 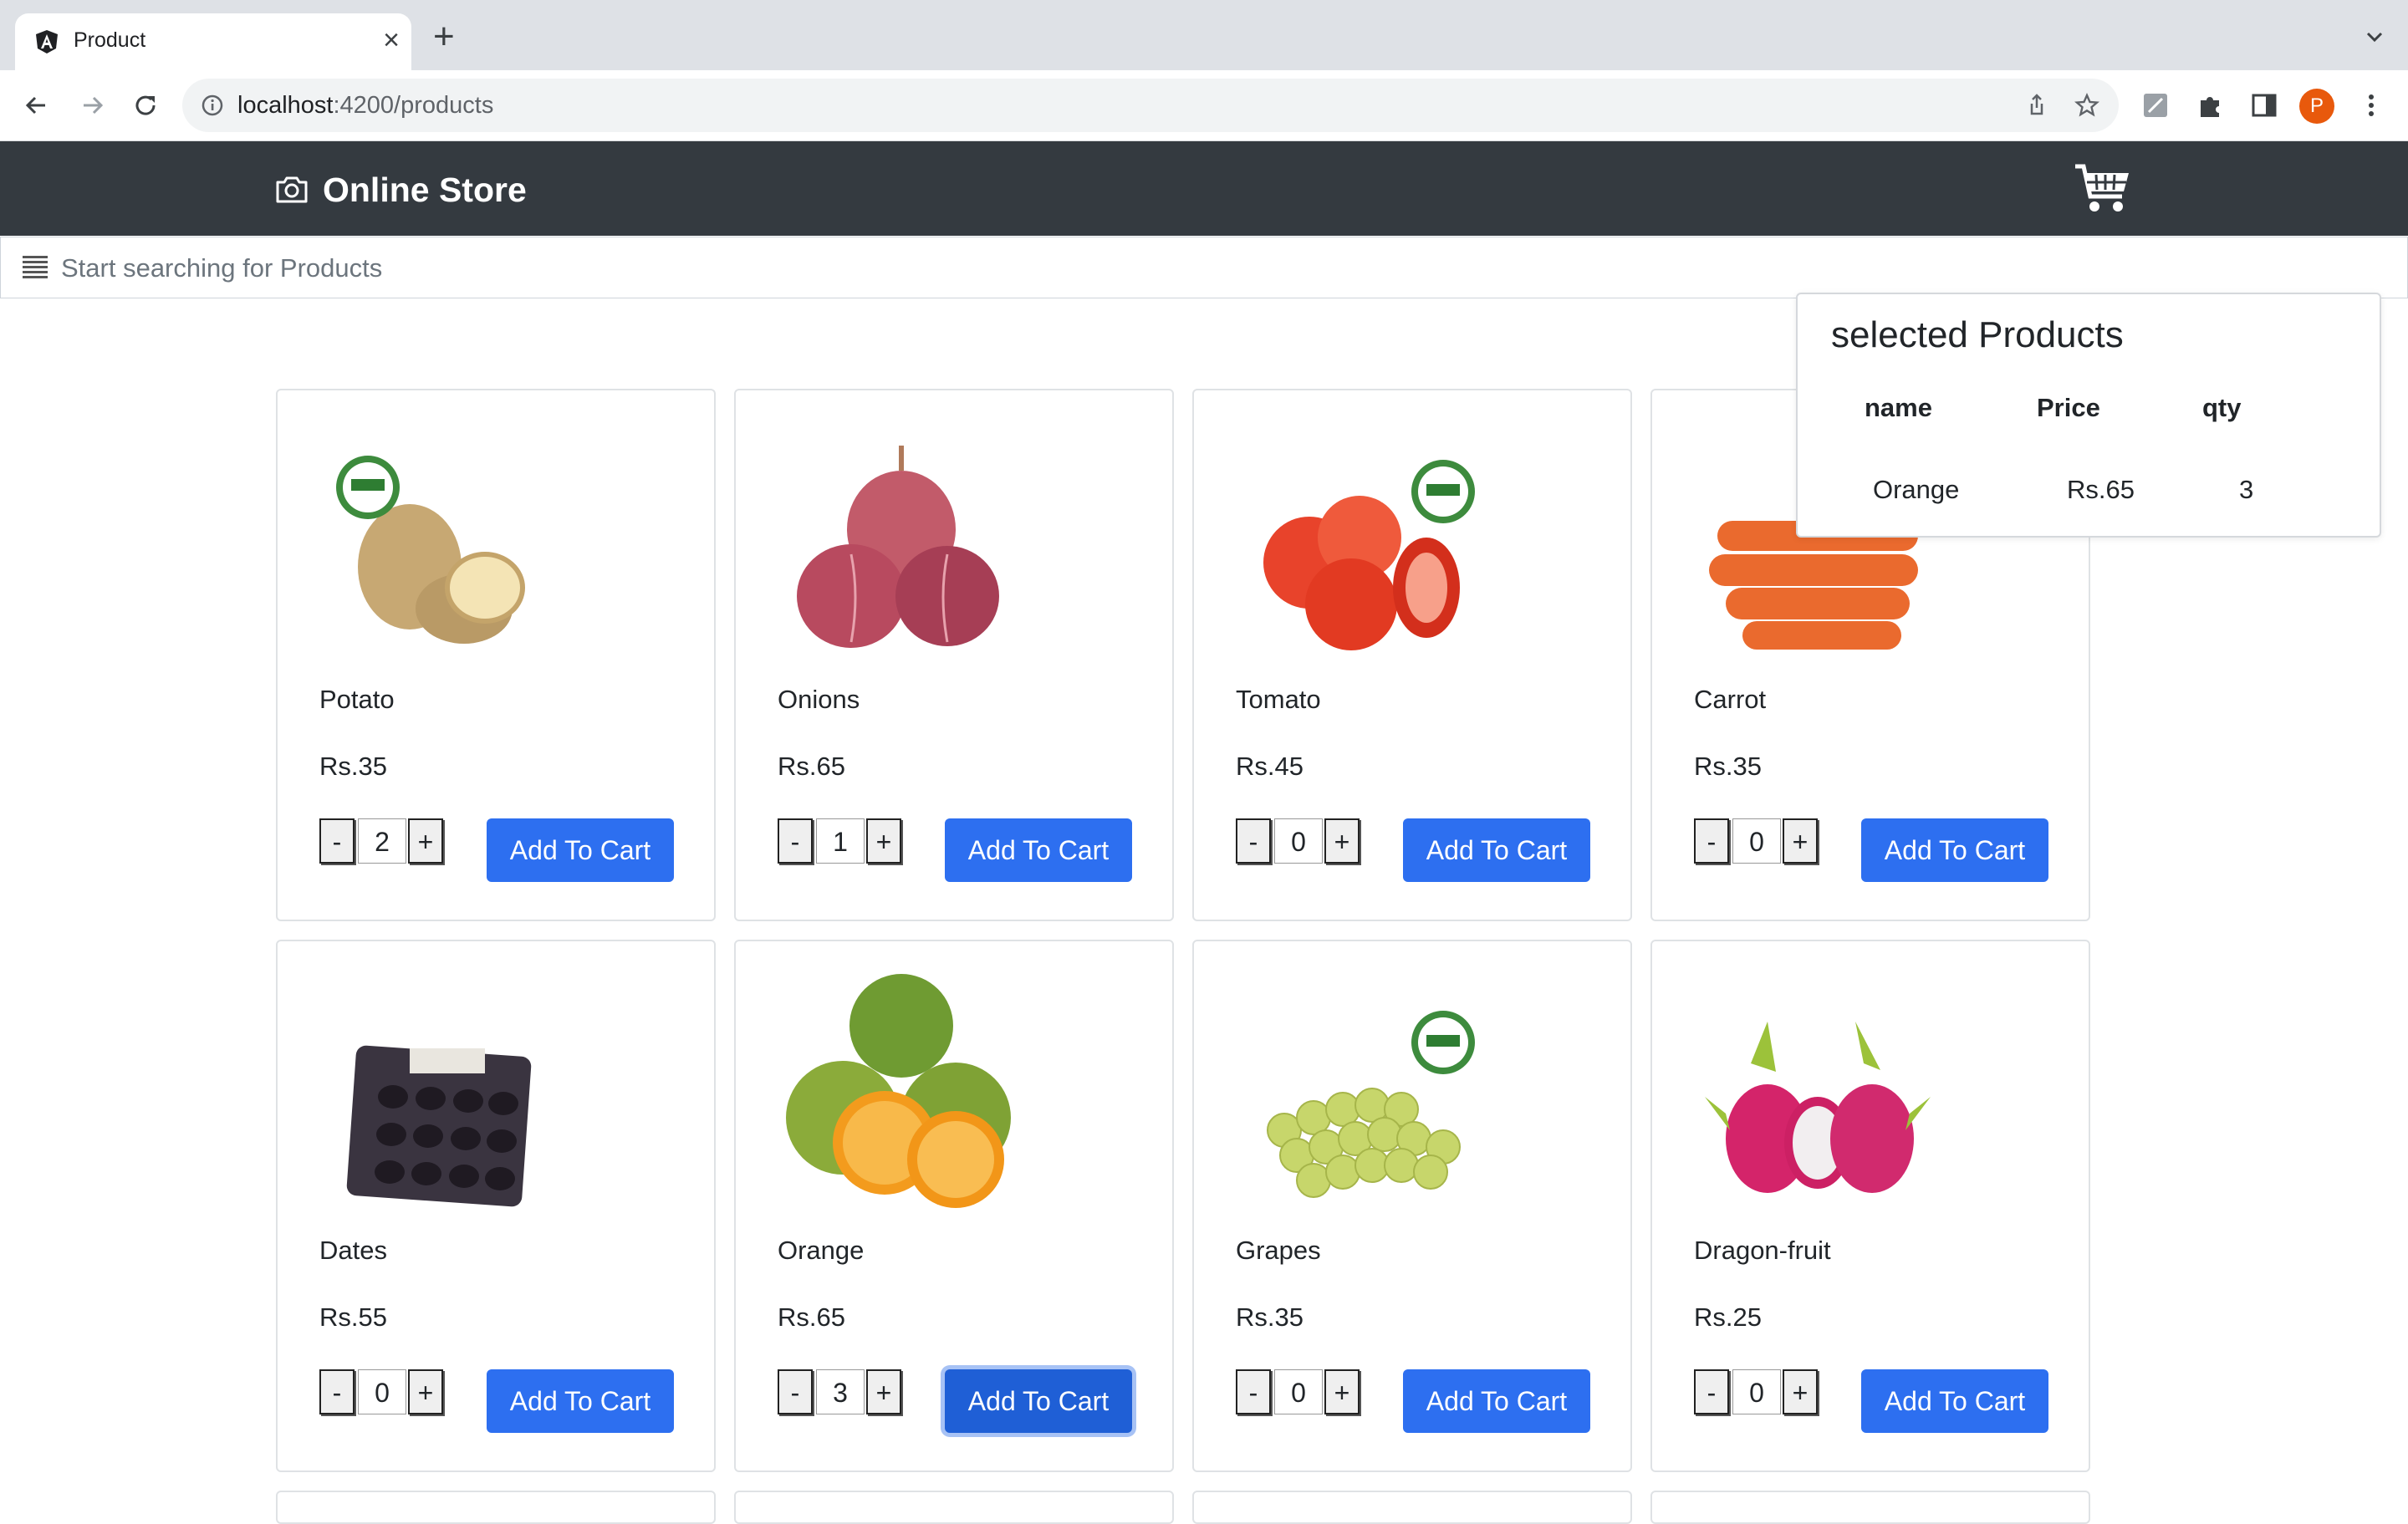 I want to click on reload-icon, so click(x=145, y=105).